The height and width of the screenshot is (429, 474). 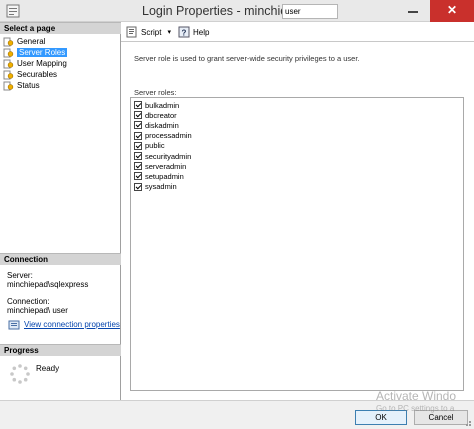 What do you see at coordinates (162, 105) in the screenshot?
I see `role-name: bulkadmin` at bounding box center [162, 105].